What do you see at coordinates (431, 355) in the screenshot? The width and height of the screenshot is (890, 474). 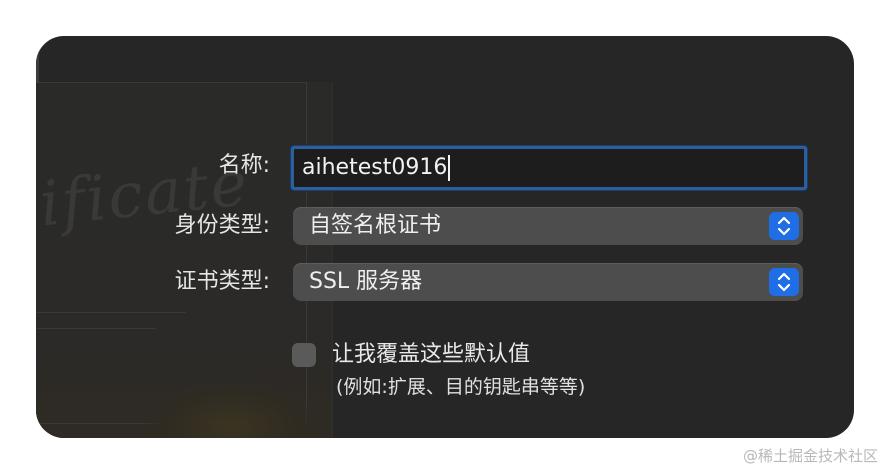 I see `override-defaults-label: 让我覆盖这些默认值` at bounding box center [431, 355].